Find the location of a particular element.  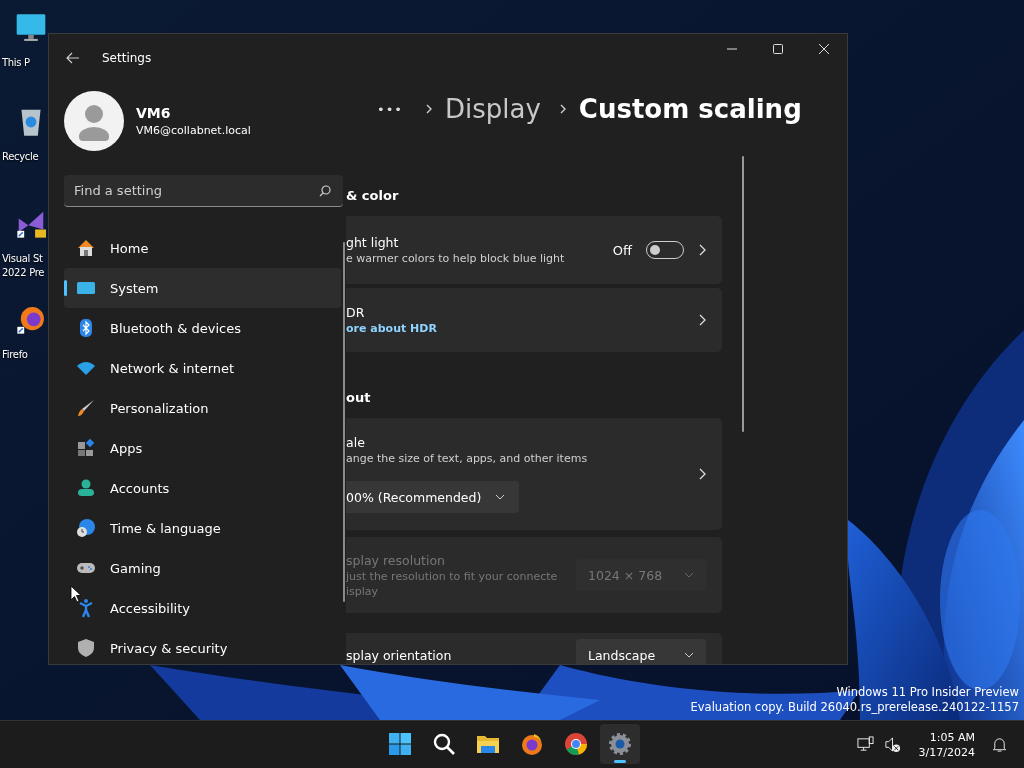

apps-icon is located at coordinates (86, 448).